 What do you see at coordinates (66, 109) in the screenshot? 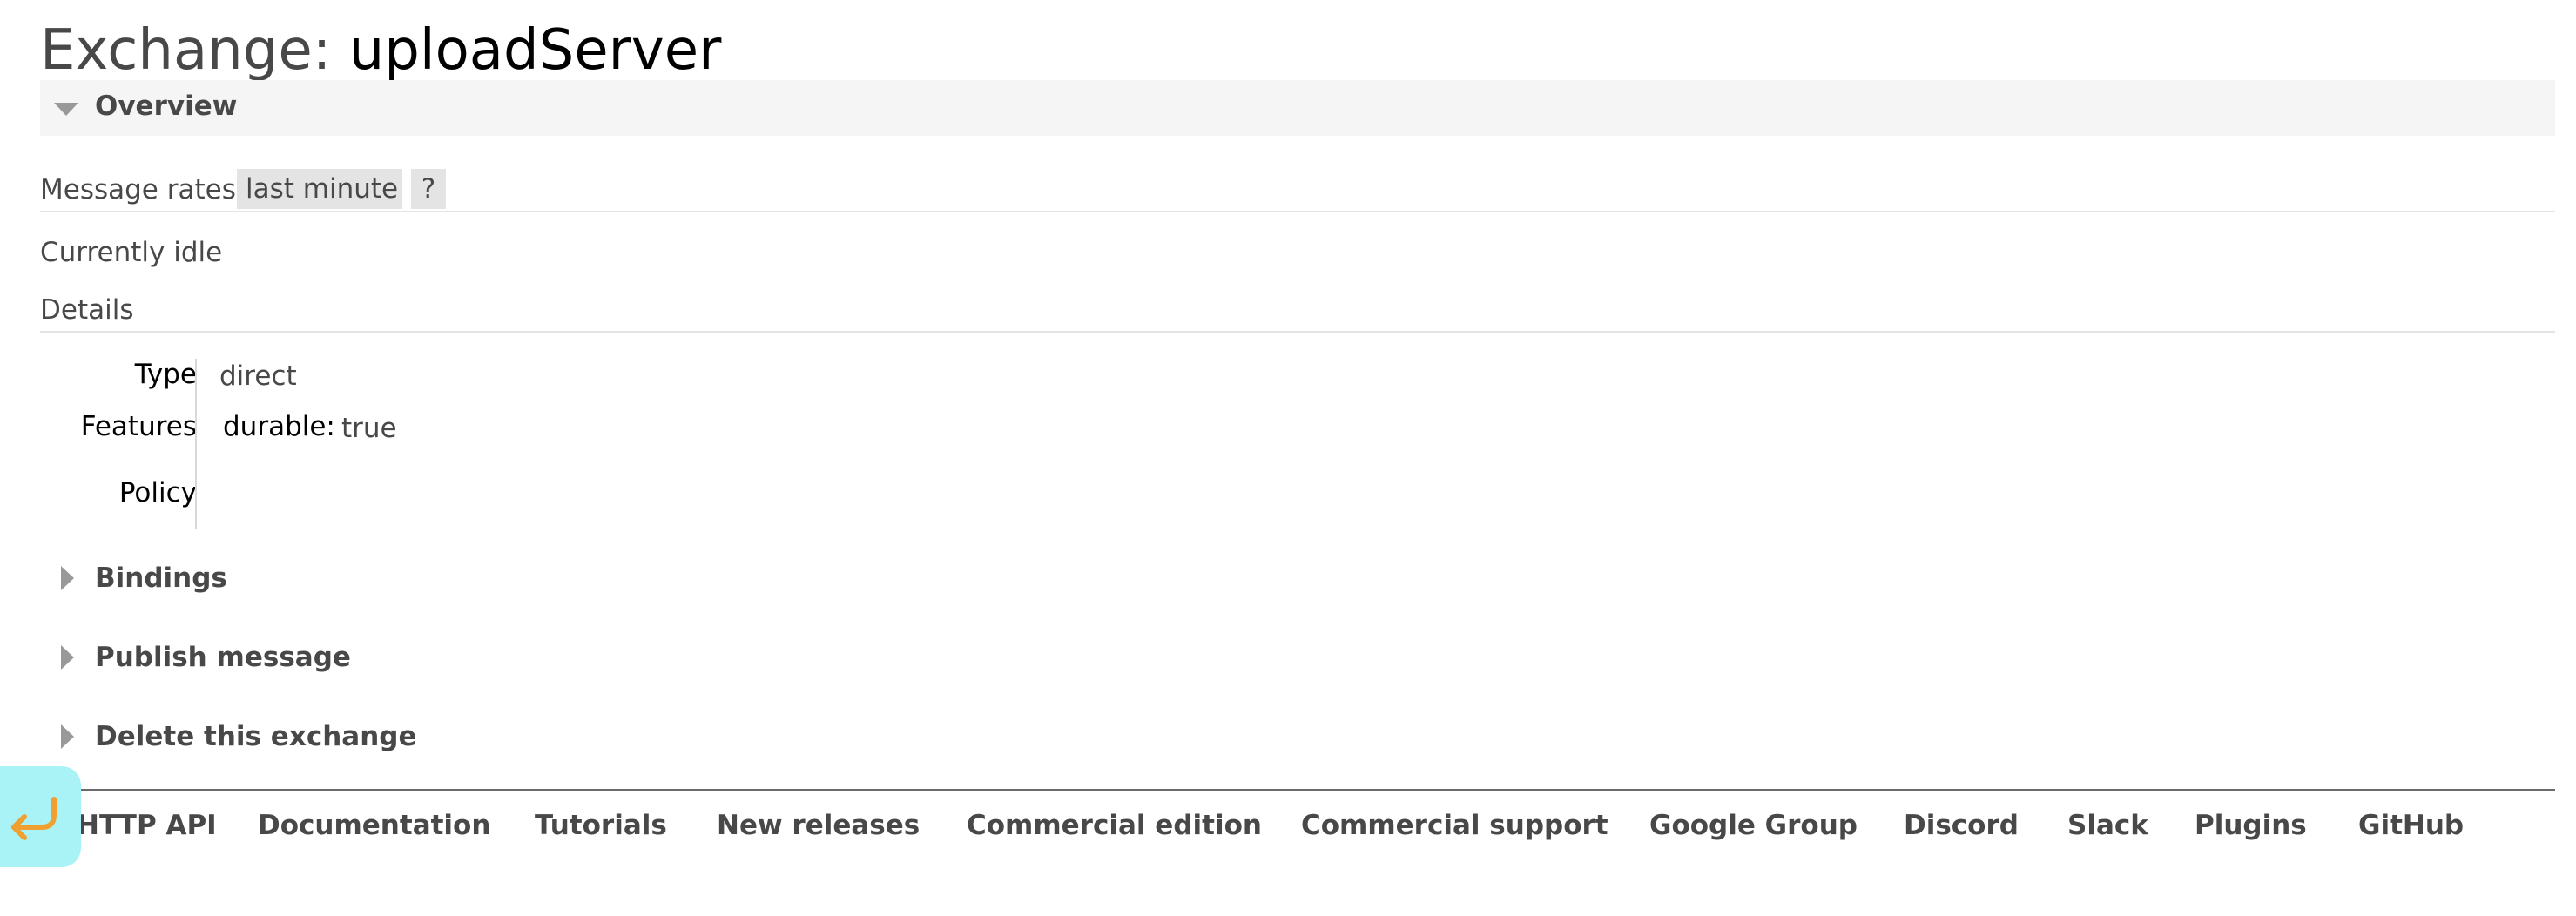
I see `triangle-down-icon` at bounding box center [66, 109].